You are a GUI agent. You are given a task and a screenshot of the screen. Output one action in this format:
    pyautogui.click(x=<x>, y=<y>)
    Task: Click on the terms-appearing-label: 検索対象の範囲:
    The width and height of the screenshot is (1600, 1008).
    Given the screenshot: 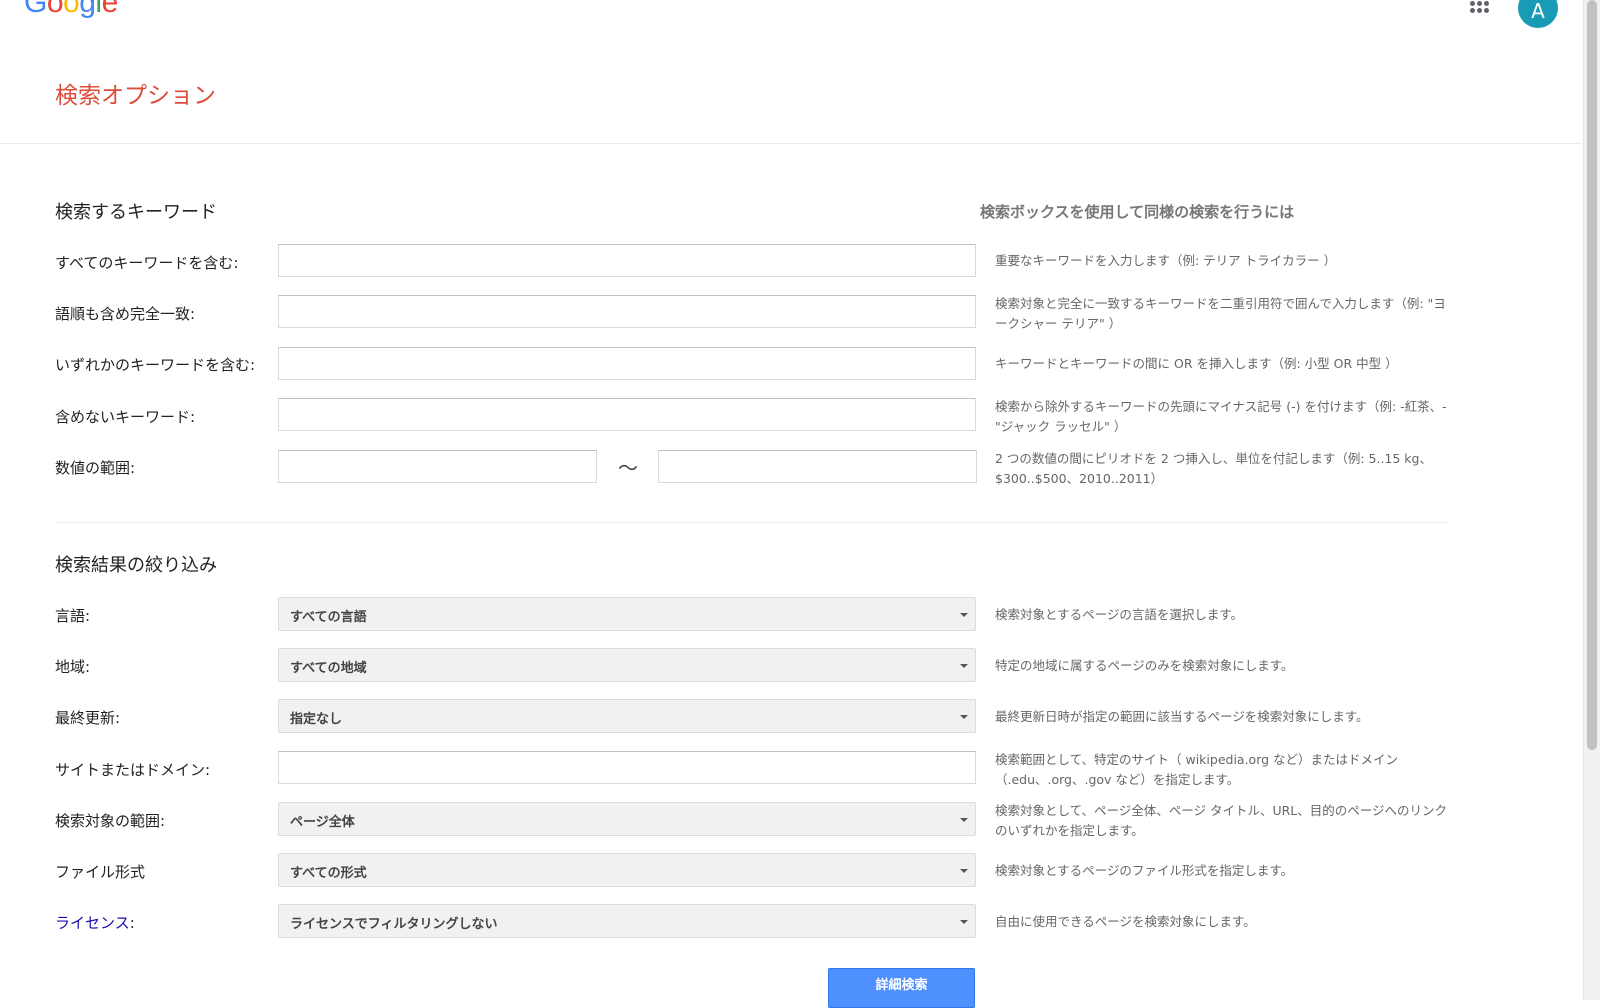 What is the action you would take?
    pyautogui.click(x=110, y=821)
    